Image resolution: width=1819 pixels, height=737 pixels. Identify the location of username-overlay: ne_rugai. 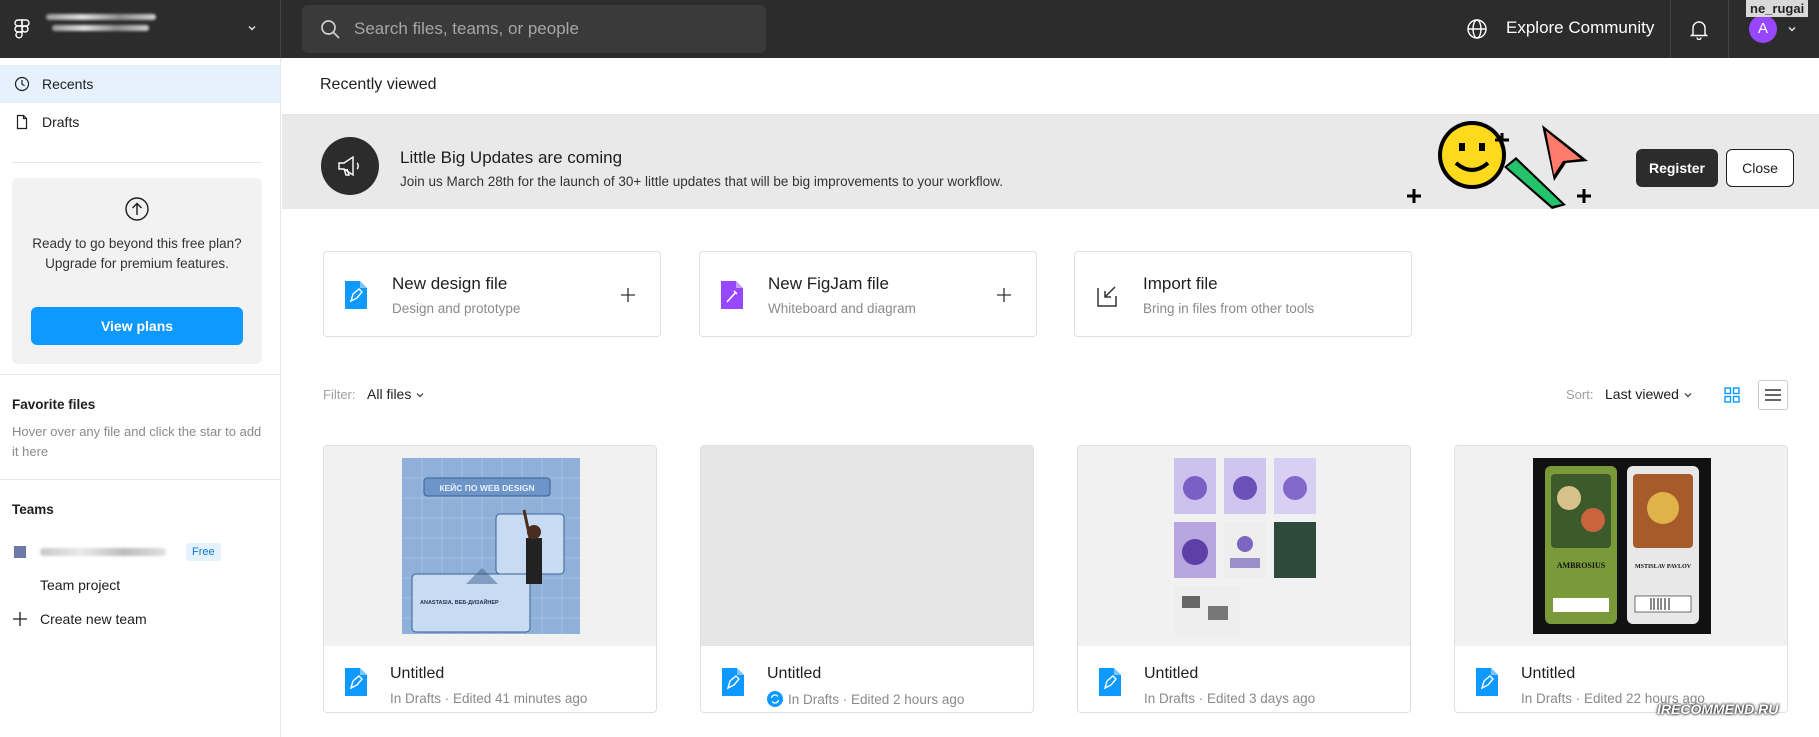
(1777, 8).